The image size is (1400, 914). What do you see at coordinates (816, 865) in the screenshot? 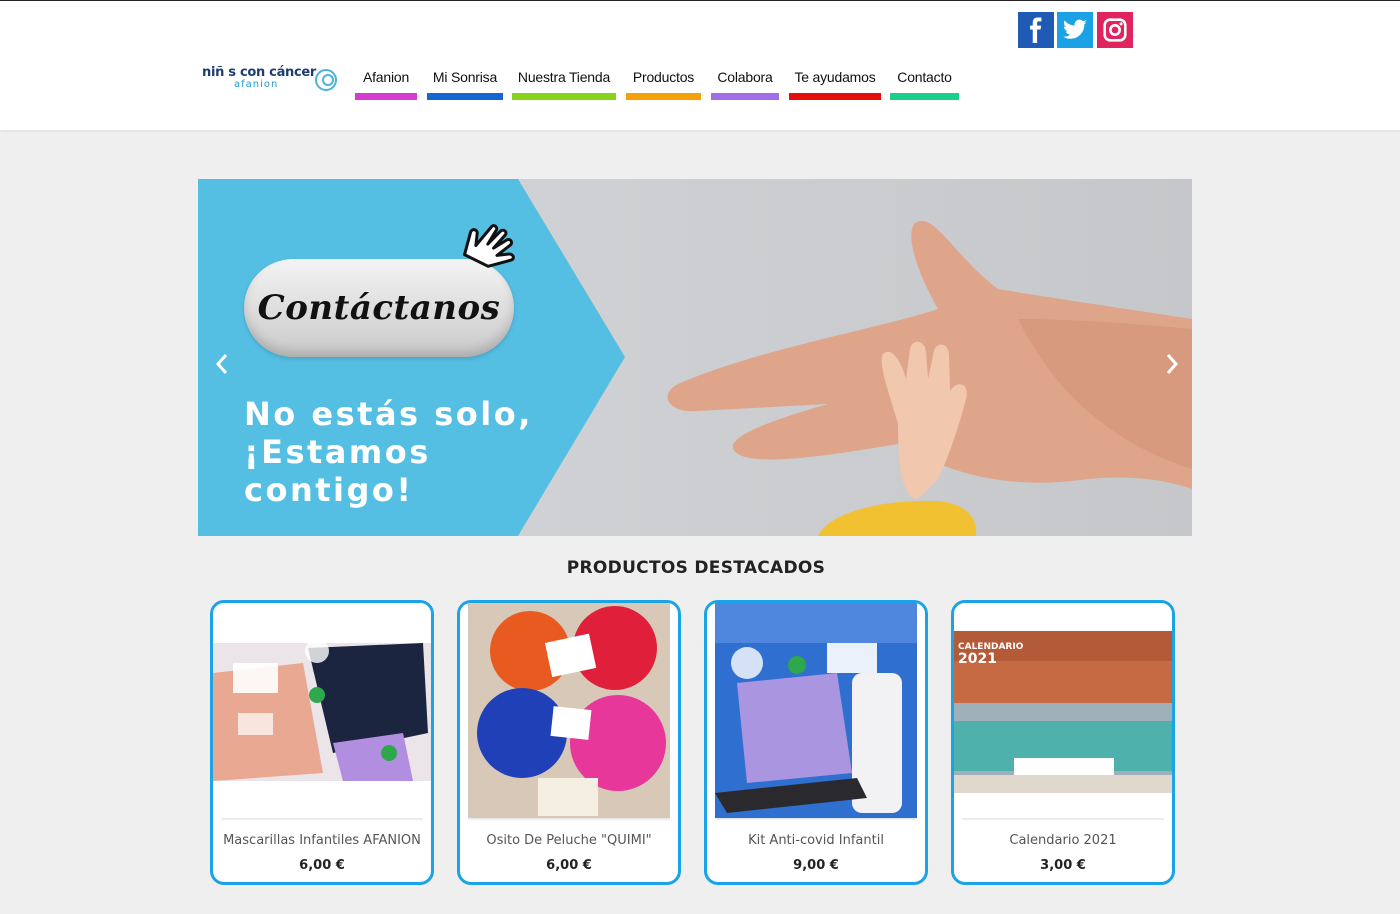
I see `product-price: 9,00 €` at bounding box center [816, 865].